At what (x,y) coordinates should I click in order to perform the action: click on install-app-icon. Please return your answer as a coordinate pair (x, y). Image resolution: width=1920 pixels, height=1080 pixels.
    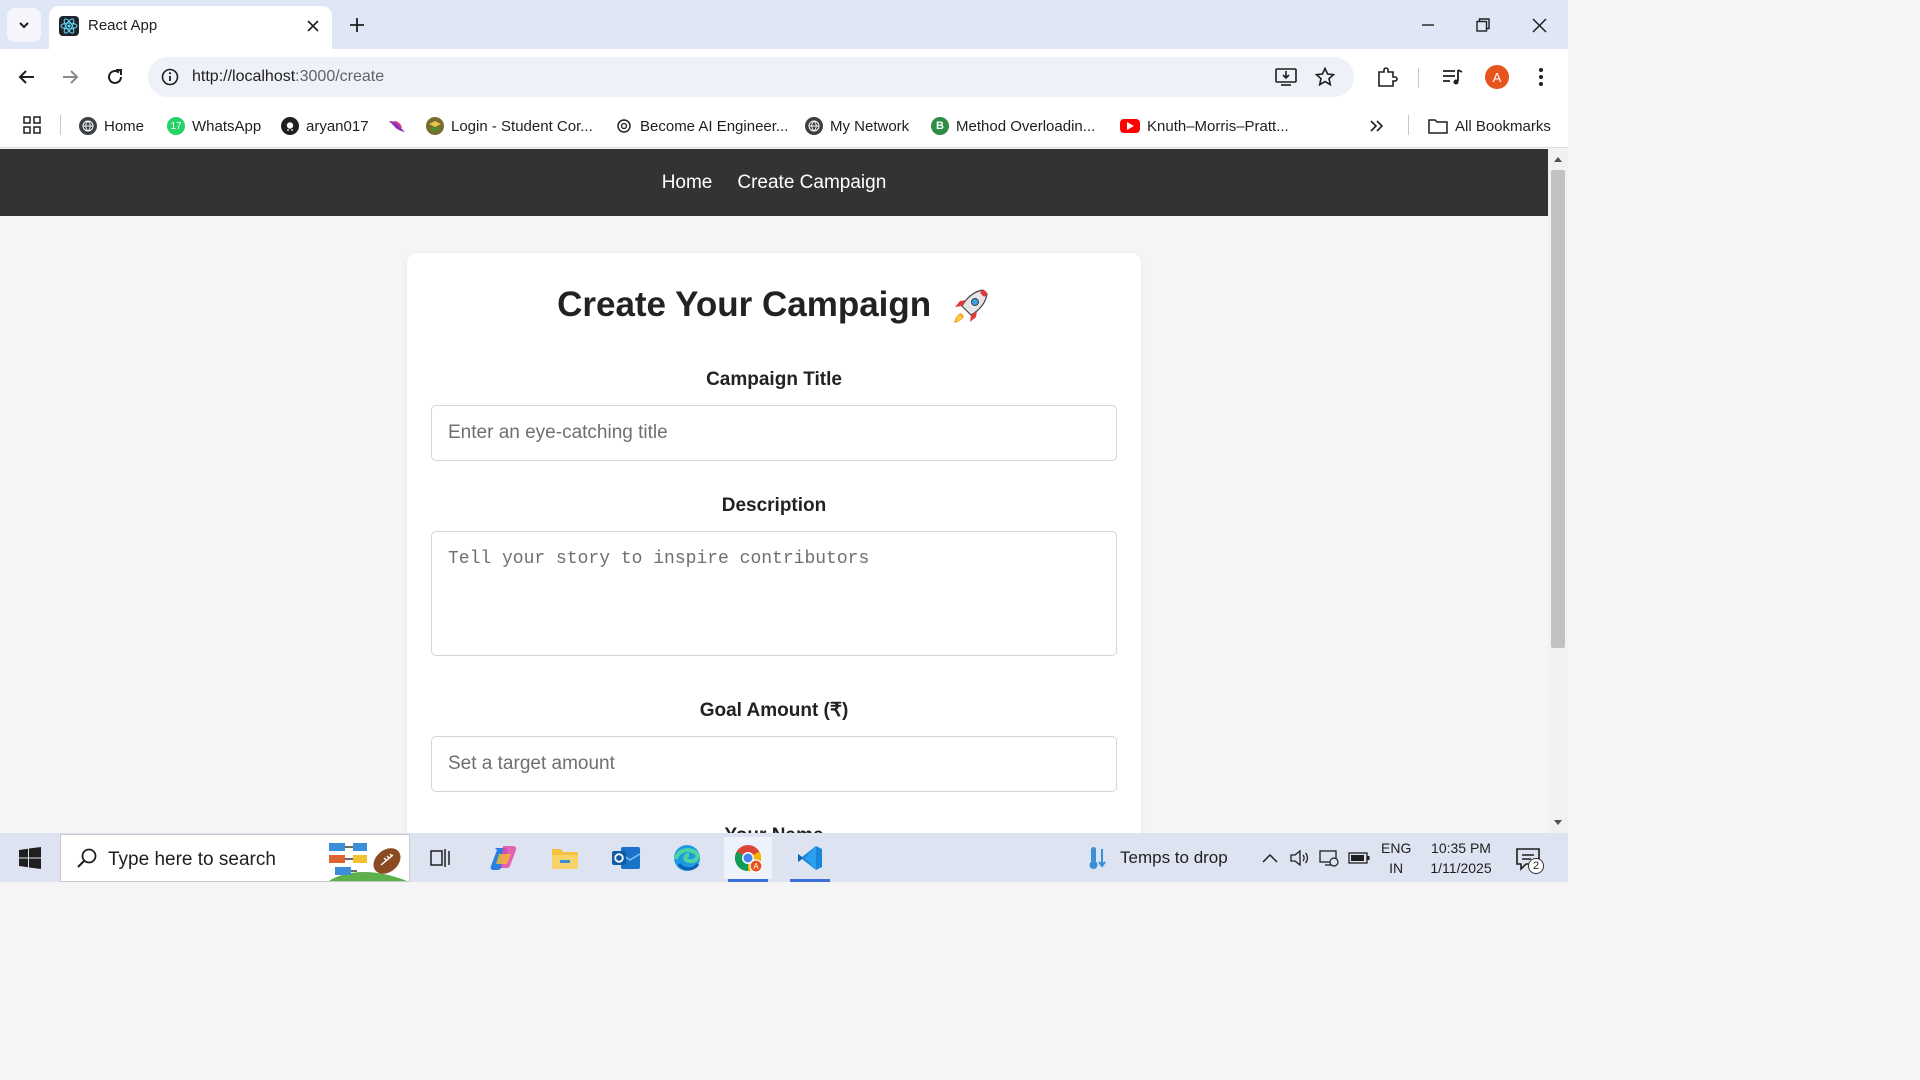
    Looking at the image, I should click on (1286, 77).